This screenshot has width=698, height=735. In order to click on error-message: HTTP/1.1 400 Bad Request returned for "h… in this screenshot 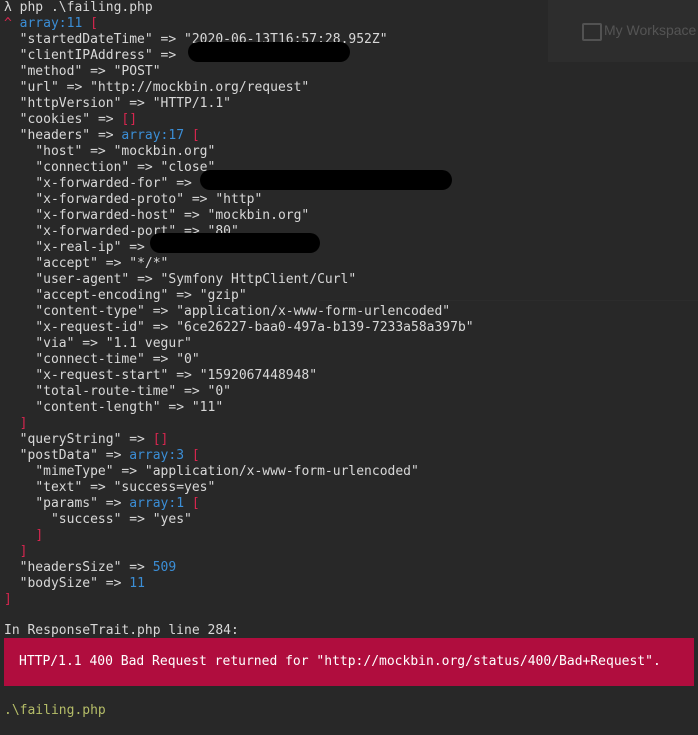, I will do `click(340, 661)`.